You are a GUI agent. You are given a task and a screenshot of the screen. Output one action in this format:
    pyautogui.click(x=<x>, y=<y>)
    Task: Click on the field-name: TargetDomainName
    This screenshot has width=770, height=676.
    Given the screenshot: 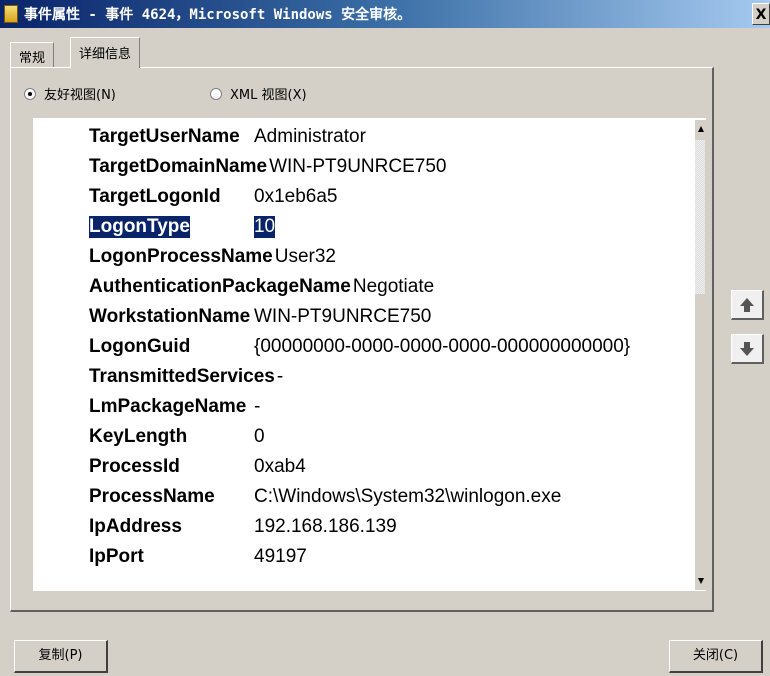 What is the action you would take?
    pyautogui.click(x=178, y=166)
    